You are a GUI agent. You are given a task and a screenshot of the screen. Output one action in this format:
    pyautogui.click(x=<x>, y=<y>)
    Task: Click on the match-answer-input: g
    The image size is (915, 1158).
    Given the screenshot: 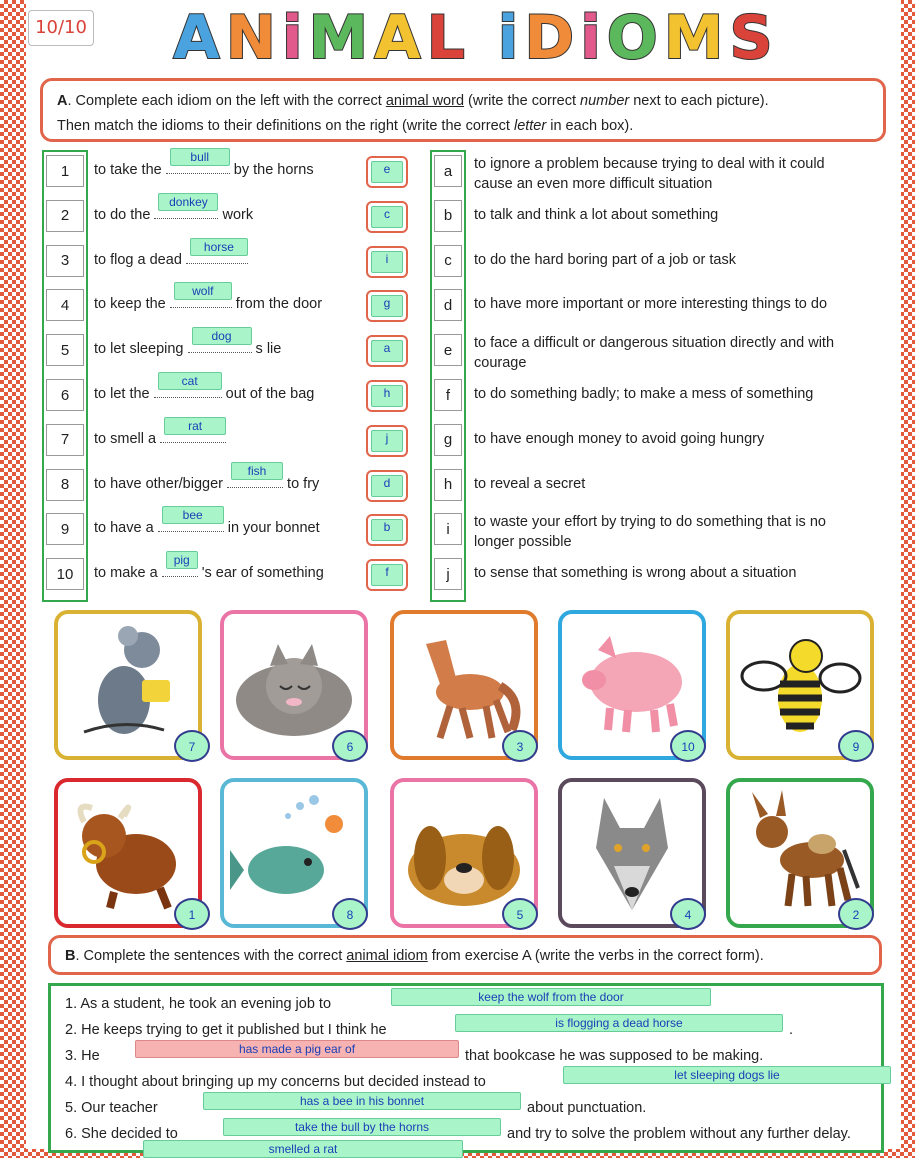 What is the action you would take?
    pyautogui.click(x=387, y=306)
    